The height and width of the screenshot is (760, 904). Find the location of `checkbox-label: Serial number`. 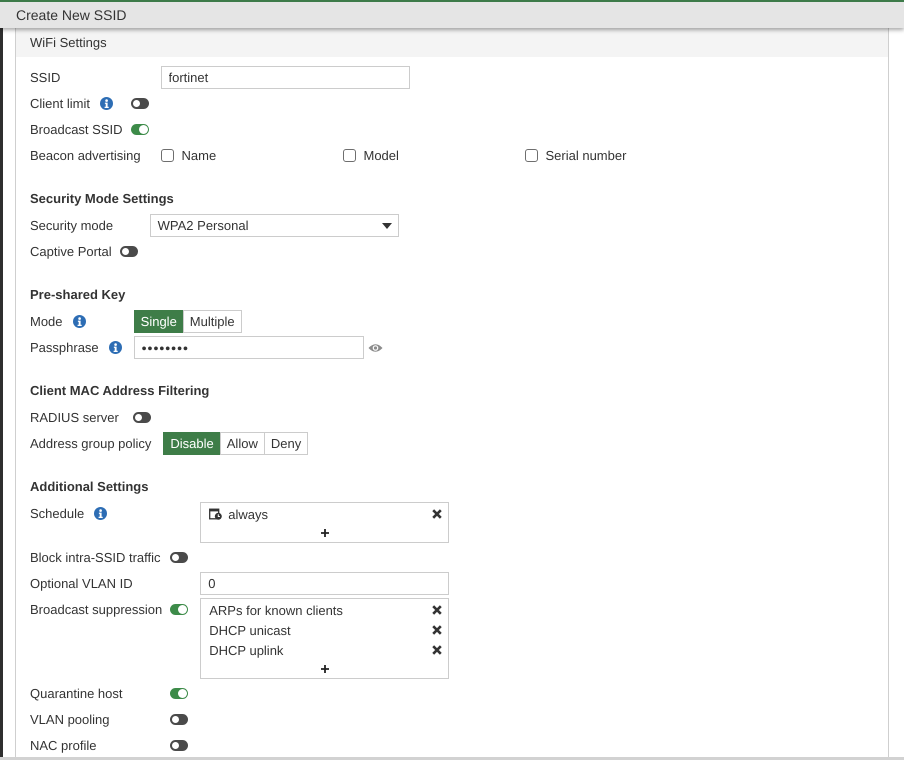

checkbox-label: Serial number is located at coordinates (586, 155).